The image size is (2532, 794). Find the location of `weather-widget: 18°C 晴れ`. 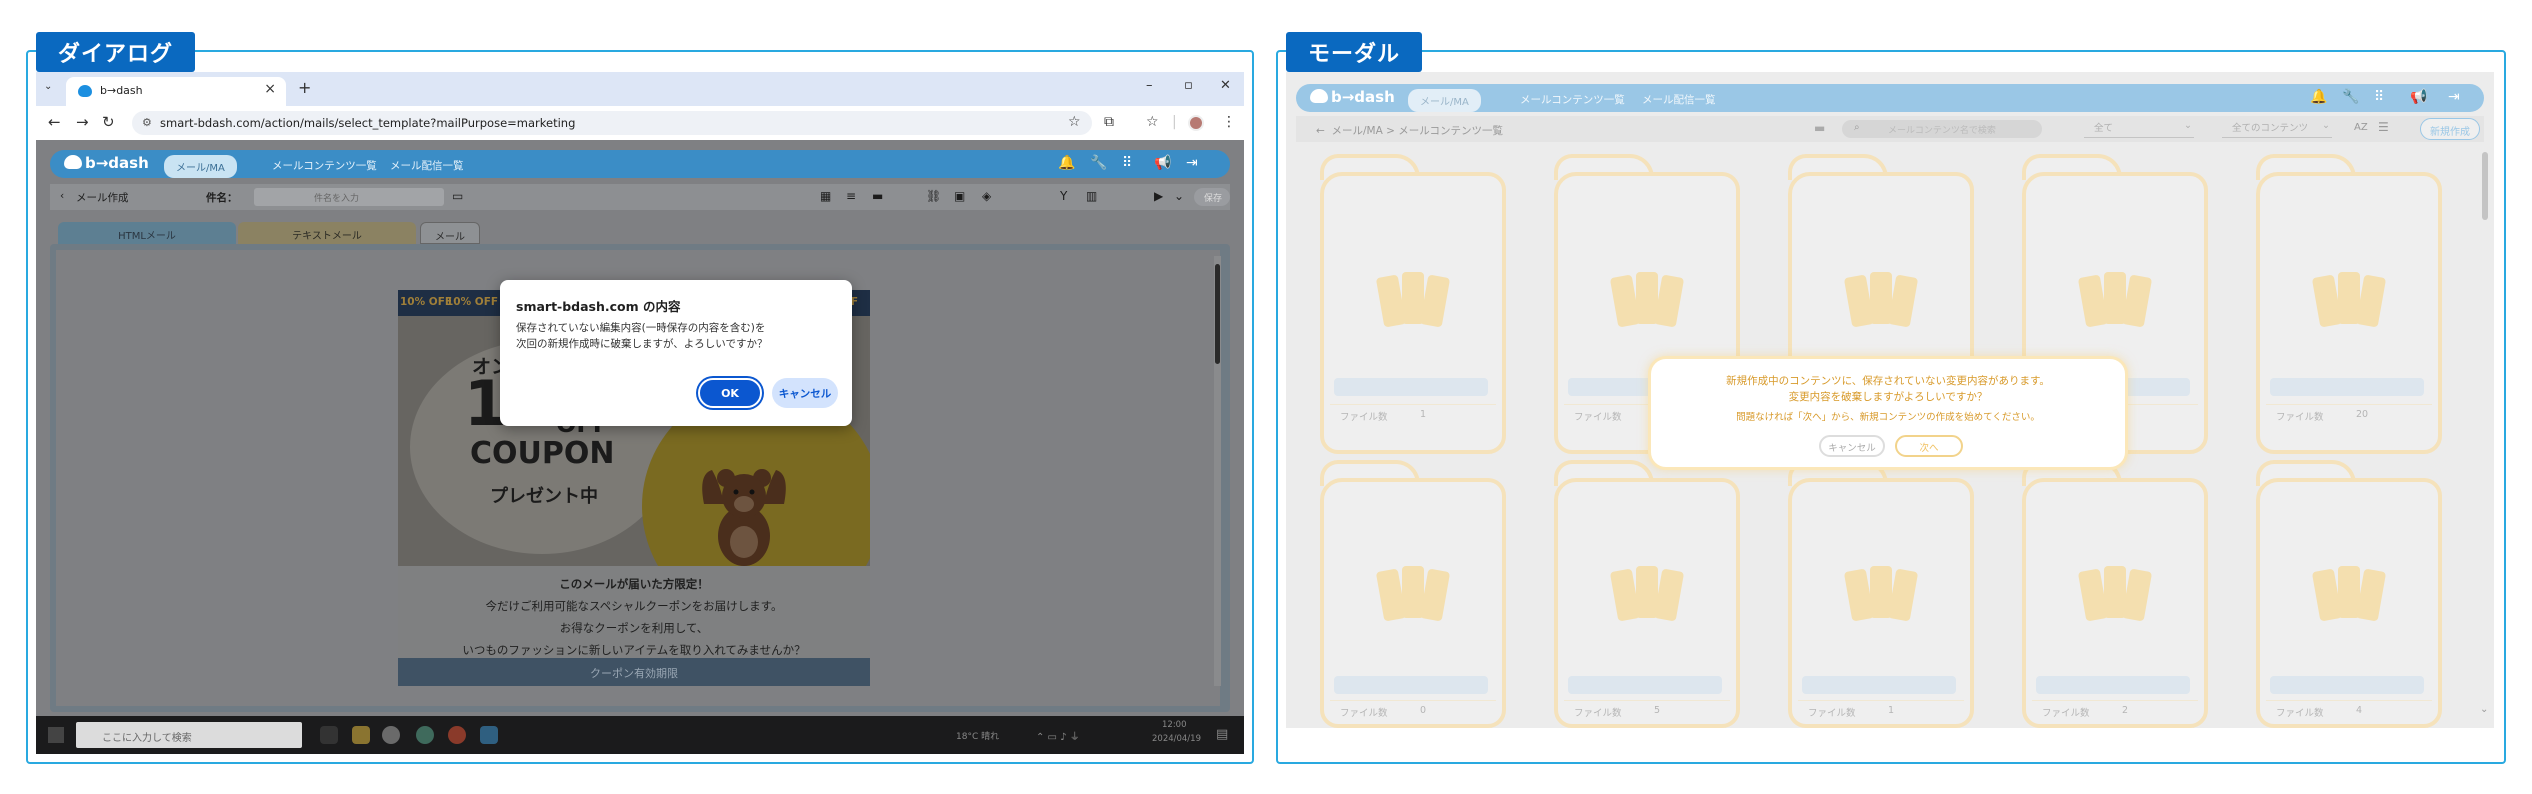

weather-widget: 18°C 晴れ is located at coordinates (977, 735).